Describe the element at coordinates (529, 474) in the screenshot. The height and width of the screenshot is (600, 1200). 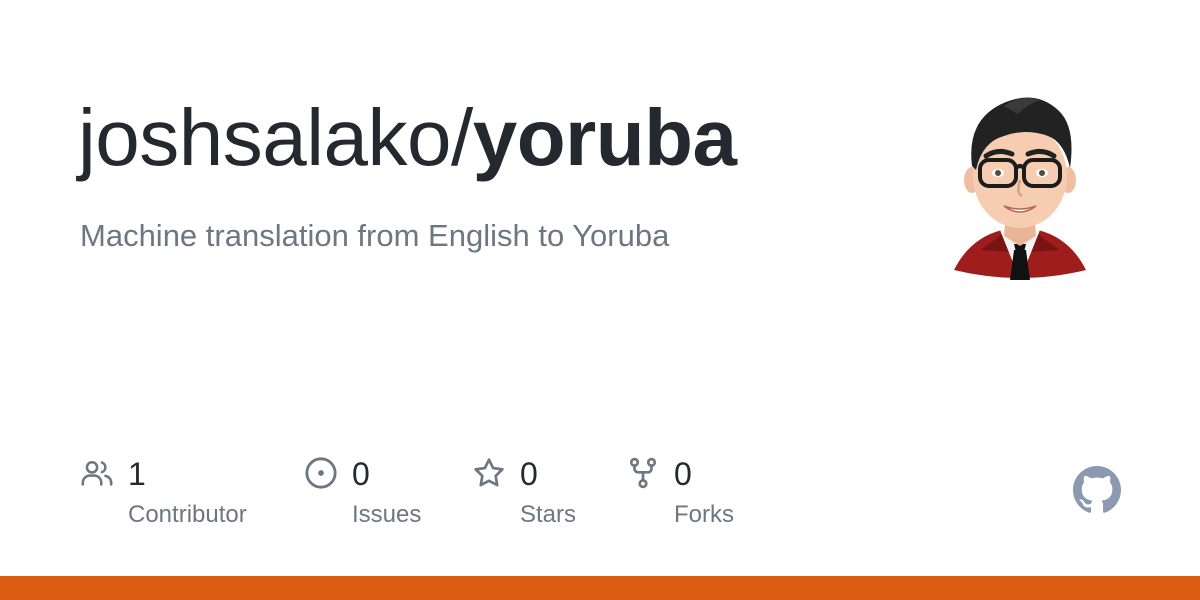
I see `stars-count: 0` at that location.